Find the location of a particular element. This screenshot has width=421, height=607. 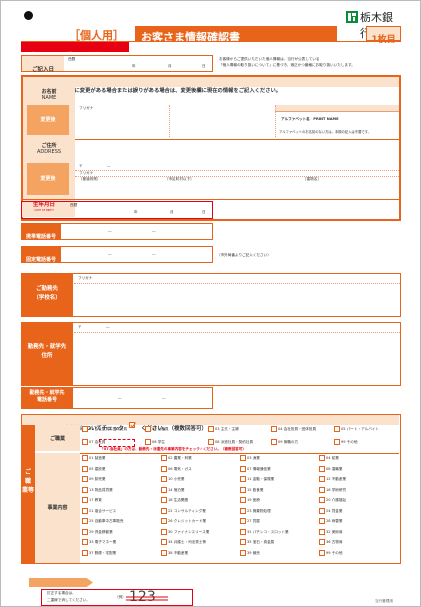

occupation-option: 06 学生 is located at coordinates (155, 442).